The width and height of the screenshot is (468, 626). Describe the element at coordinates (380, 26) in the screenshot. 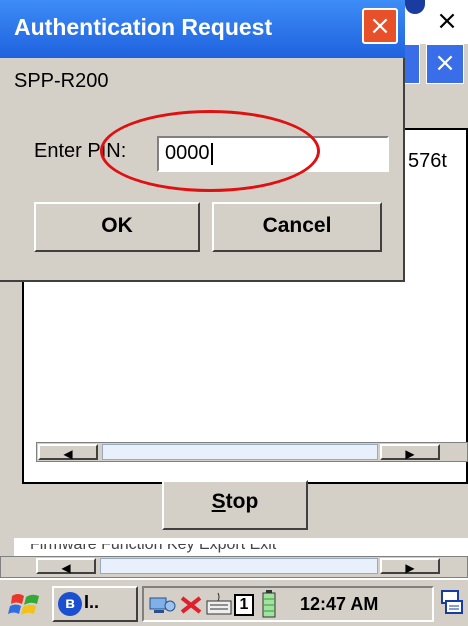

I see `close-icon: ×` at that location.